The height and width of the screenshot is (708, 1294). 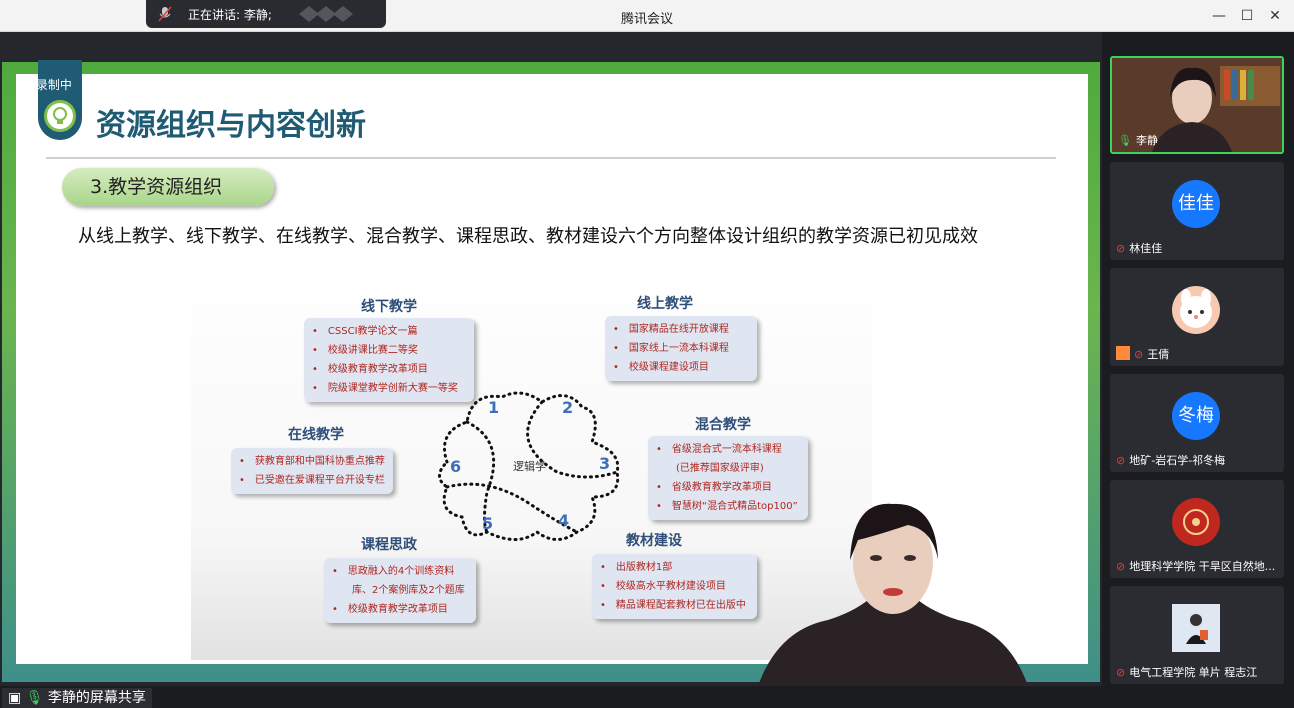 What do you see at coordinates (389, 545) in the screenshot?
I see `ideology-title: 课程思政` at bounding box center [389, 545].